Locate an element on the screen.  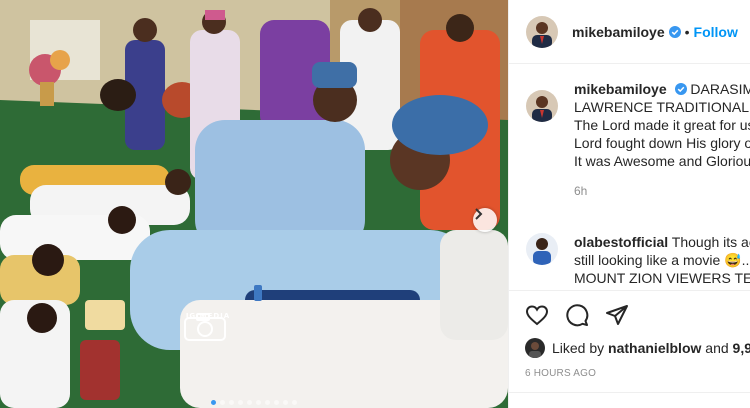
likes-summary: Liked by nathanielblow and 9,97 is located at coordinates (637, 348).